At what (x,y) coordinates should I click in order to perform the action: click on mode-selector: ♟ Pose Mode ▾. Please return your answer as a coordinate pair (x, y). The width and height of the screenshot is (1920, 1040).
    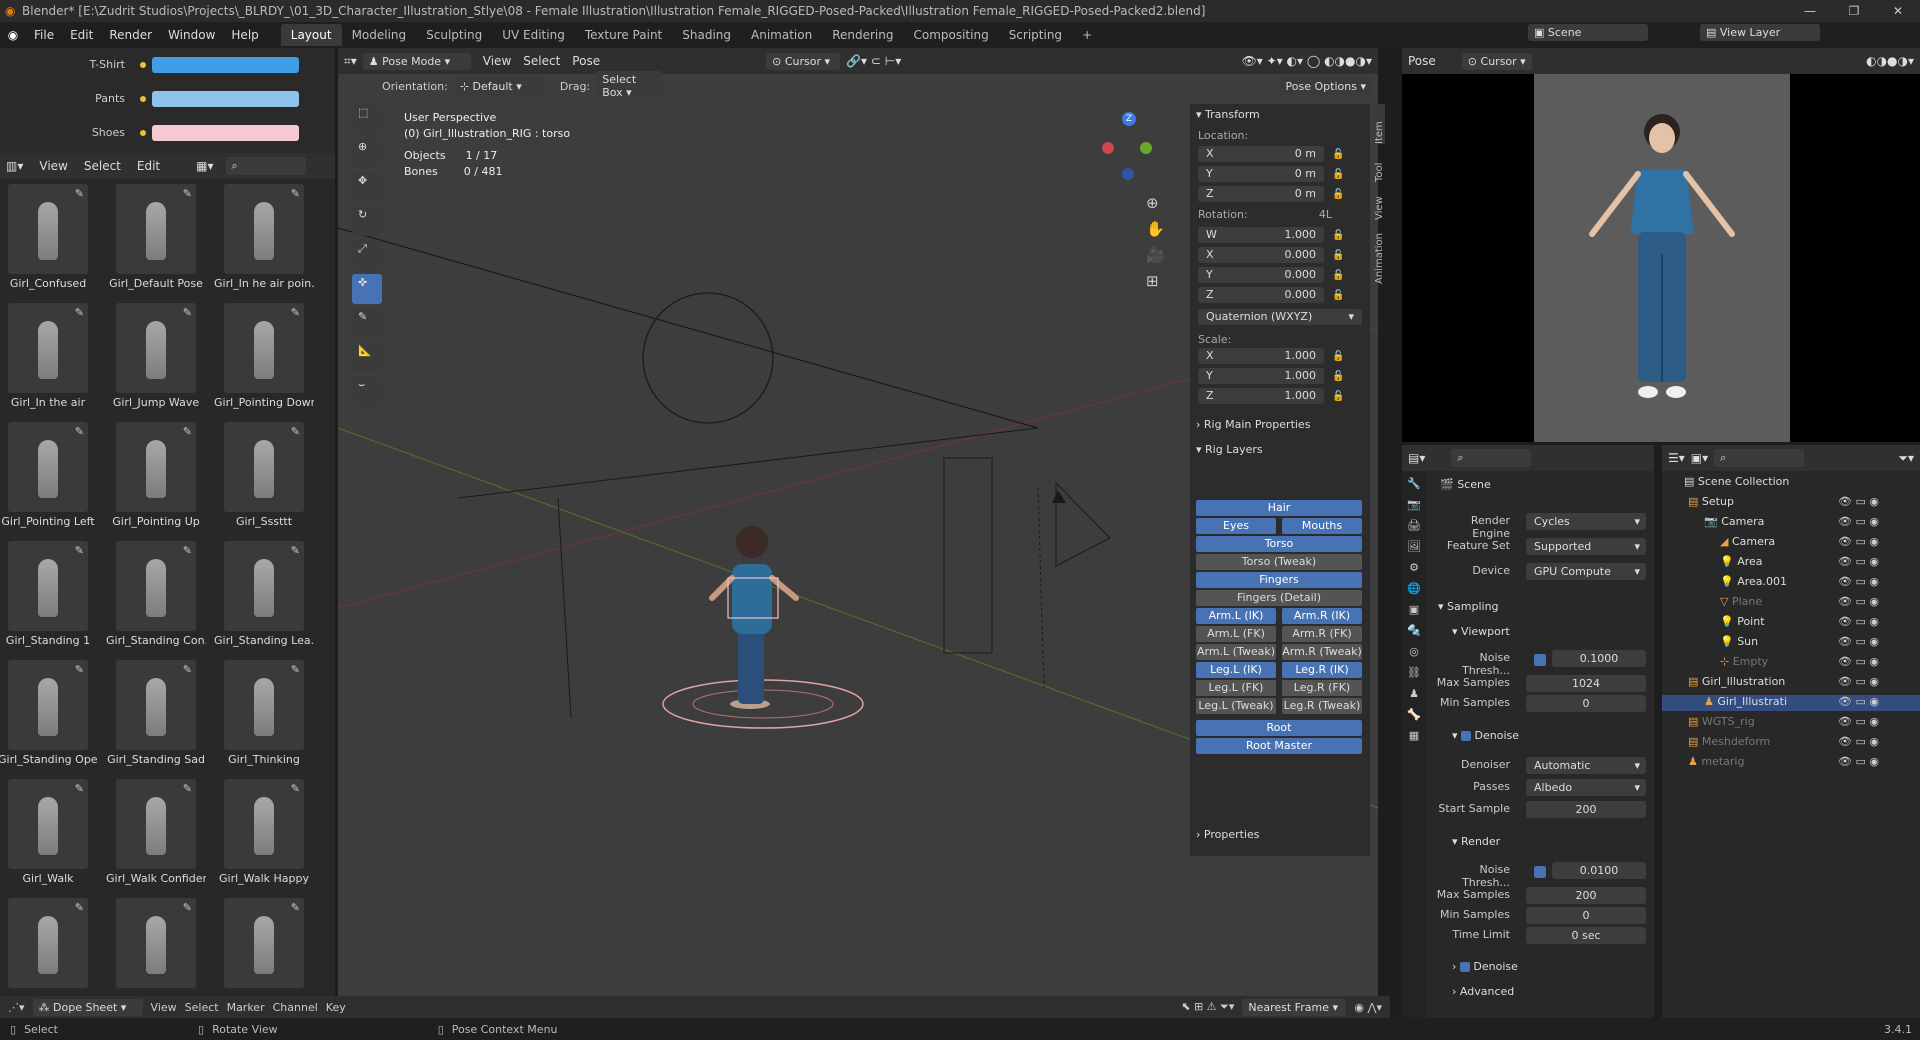
    Looking at the image, I should click on (416, 61).